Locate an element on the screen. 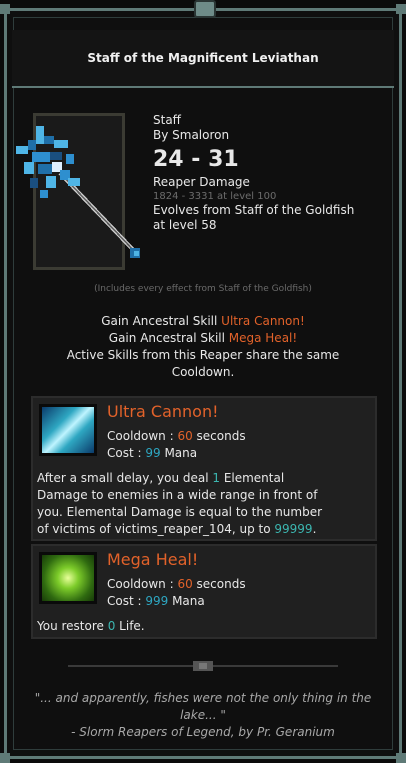  corner-tr is located at coordinates (401, 9).